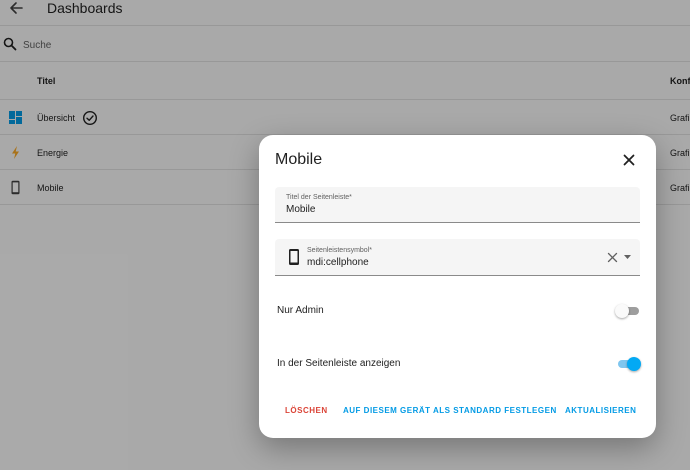 This screenshot has height=470, width=690. What do you see at coordinates (294, 257) in the screenshot?
I see `cellphone-icon` at bounding box center [294, 257].